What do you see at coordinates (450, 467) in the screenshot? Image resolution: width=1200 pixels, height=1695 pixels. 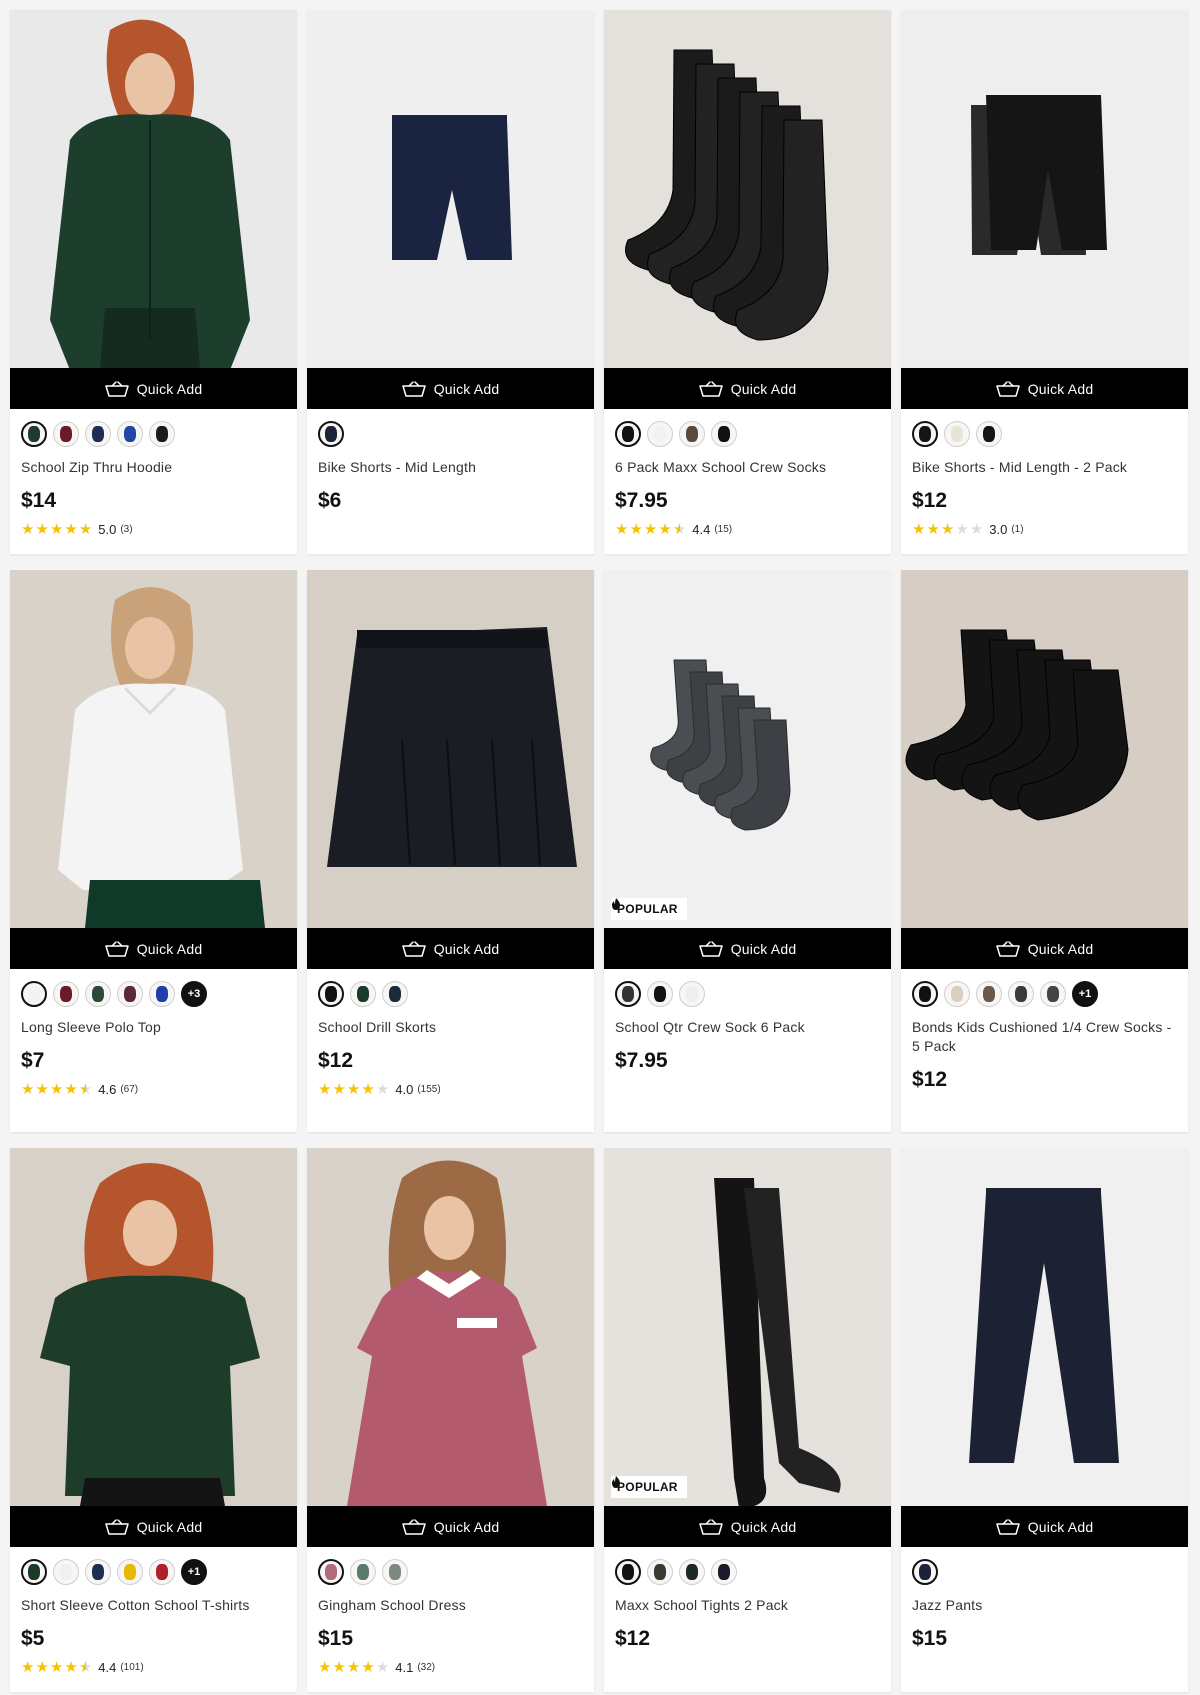 I see `product-name: Bike Shorts - Mid Length` at bounding box center [450, 467].